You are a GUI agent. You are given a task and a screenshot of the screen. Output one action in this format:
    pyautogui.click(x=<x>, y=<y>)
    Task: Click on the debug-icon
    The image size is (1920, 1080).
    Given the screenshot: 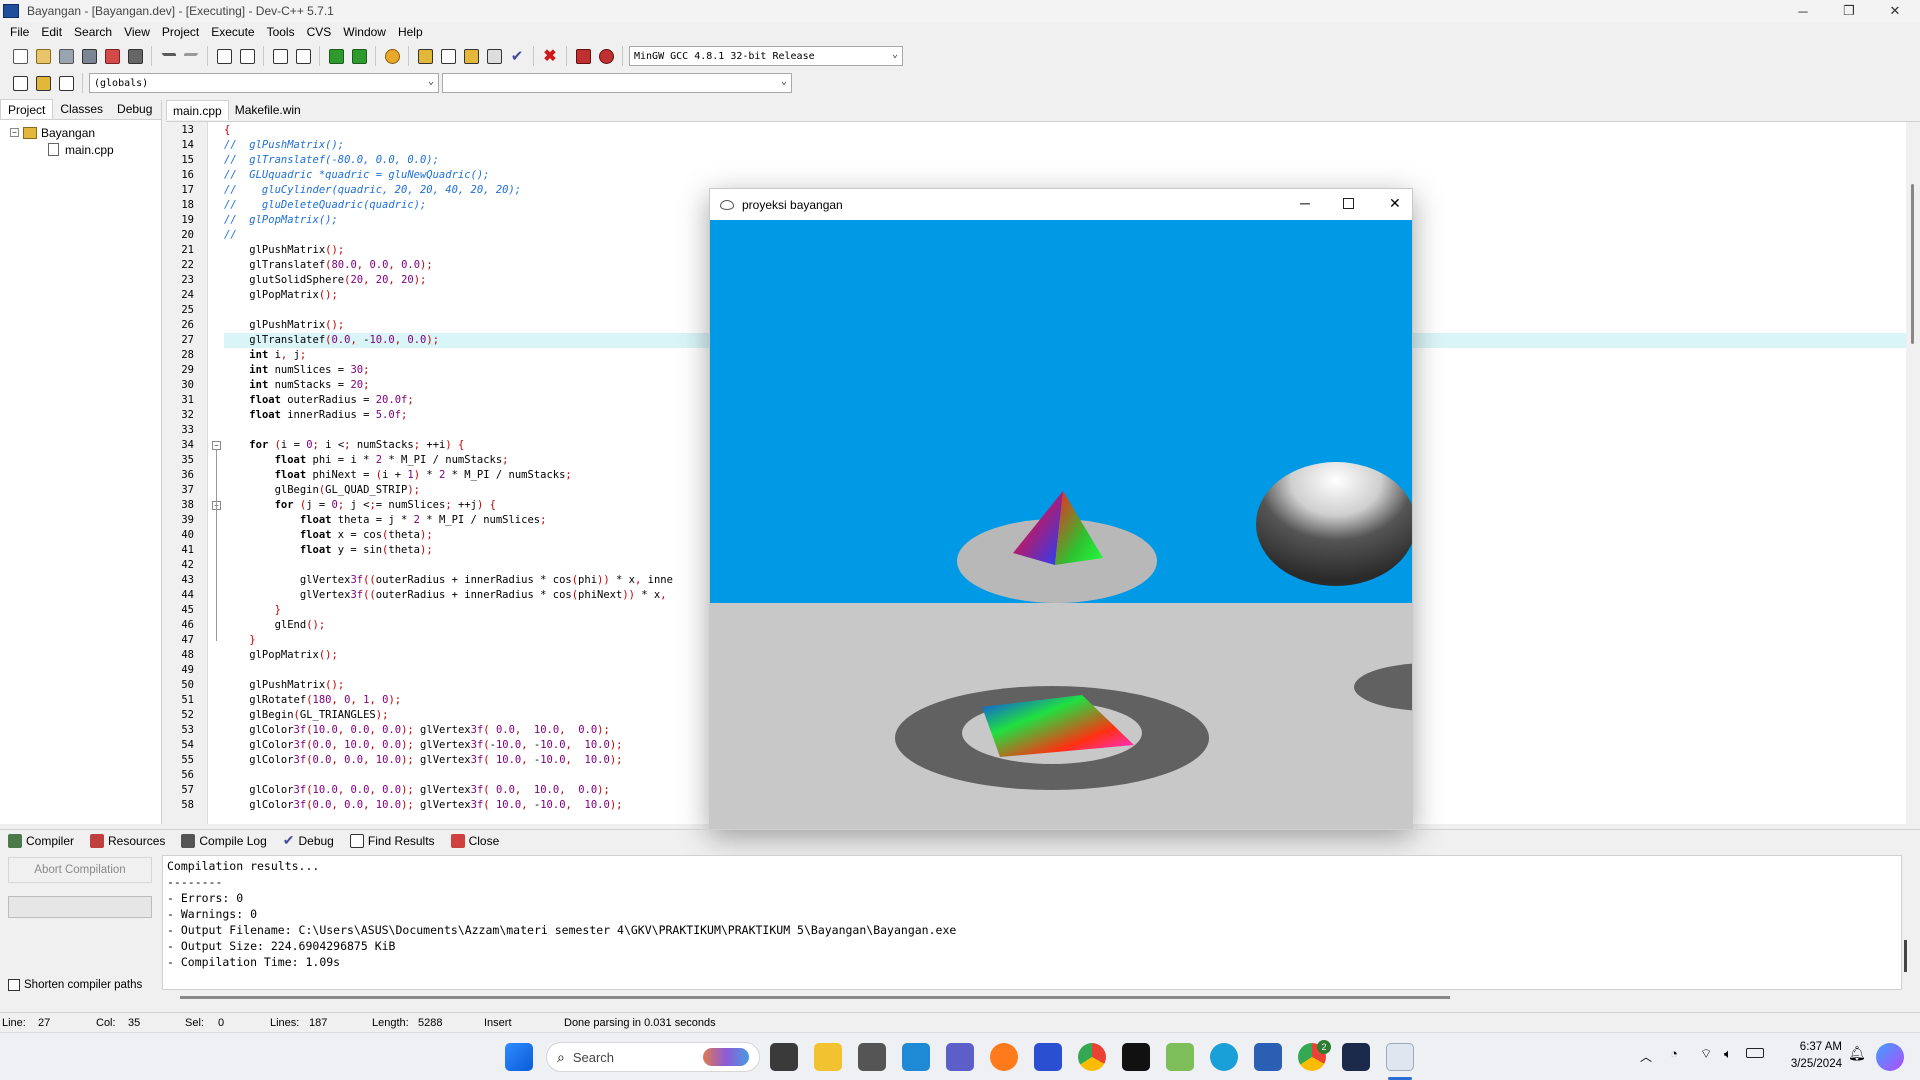 What is the action you would take?
    pyautogui.click(x=606, y=56)
    